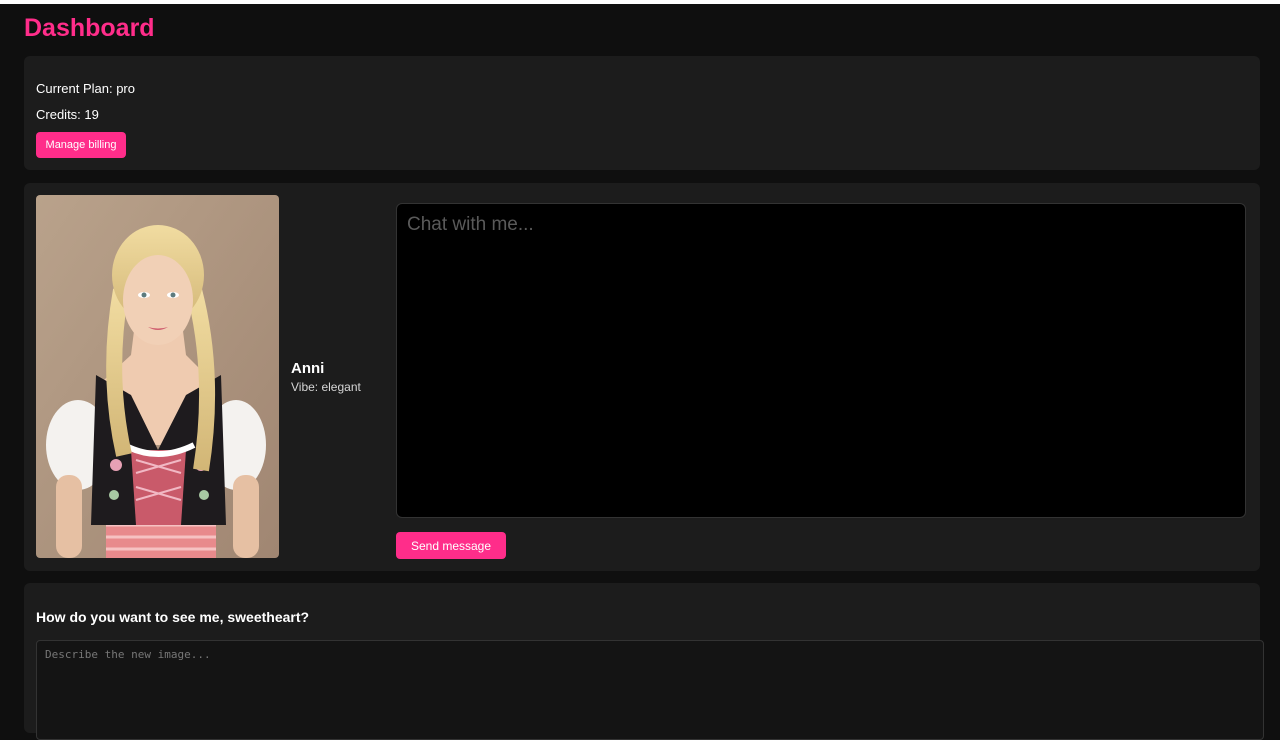  Describe the element at coordinates (451, 545) in the screenshot. I see `send-message-button: Send message` at that location.